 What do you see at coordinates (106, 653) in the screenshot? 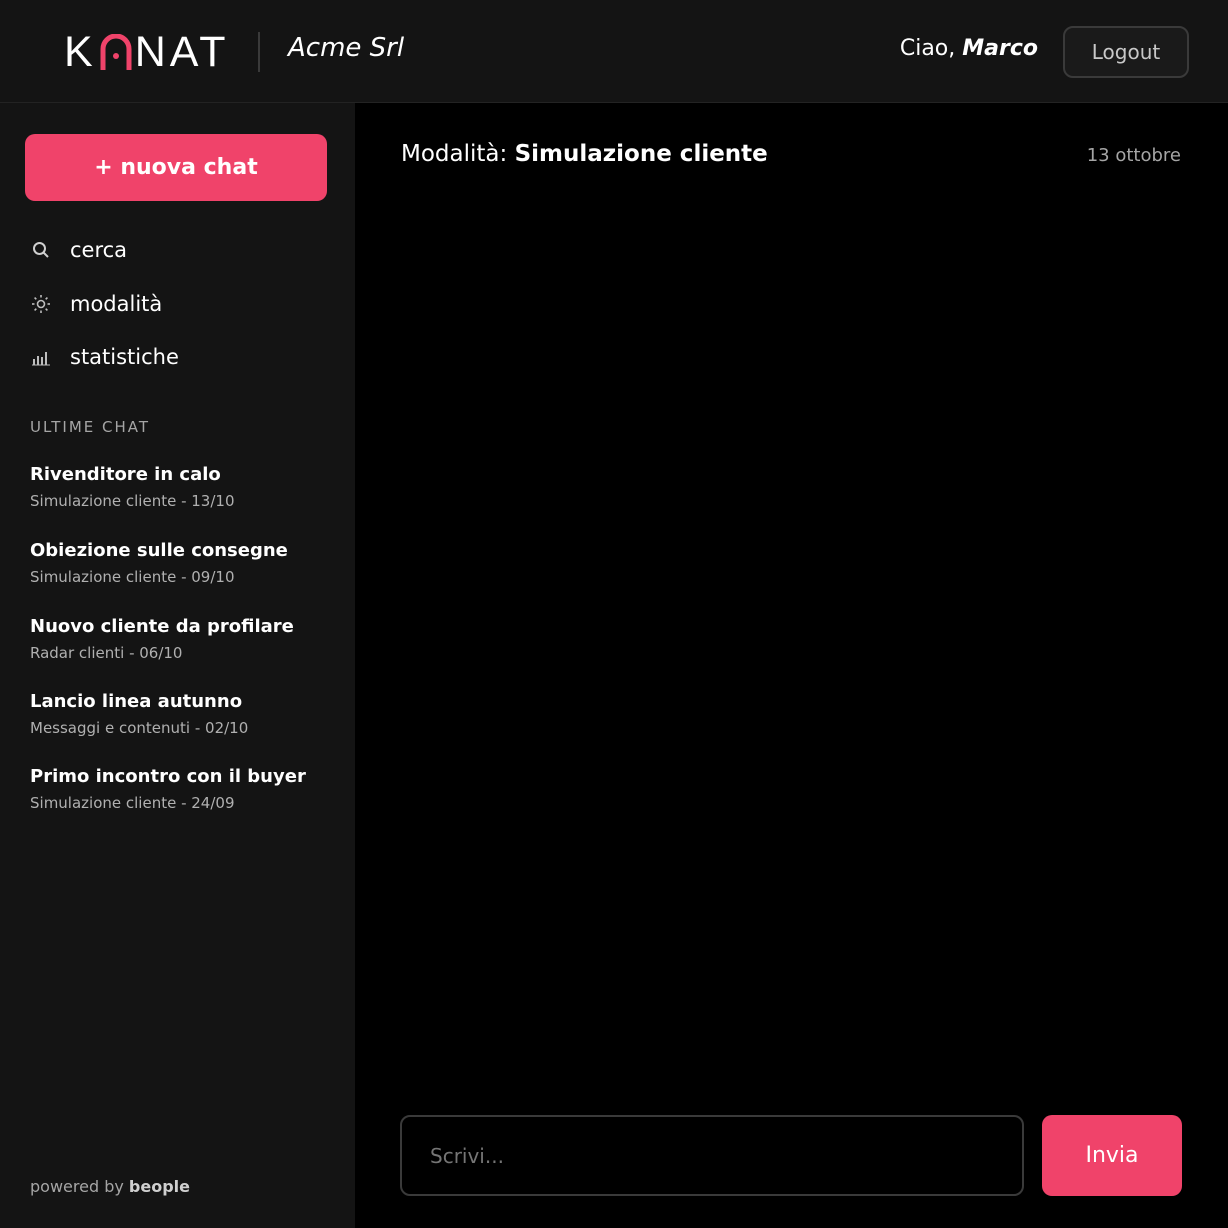
I see `chat-subtitle: Radar clienti - 06/10` at bounding box center [106, 653].